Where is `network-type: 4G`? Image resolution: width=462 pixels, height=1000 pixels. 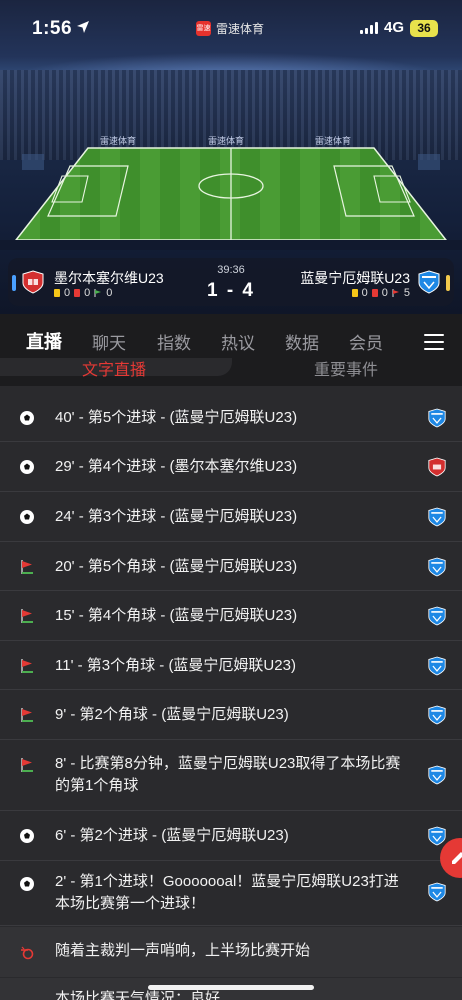
network-type: 4G is located at coordinates (394, 27).